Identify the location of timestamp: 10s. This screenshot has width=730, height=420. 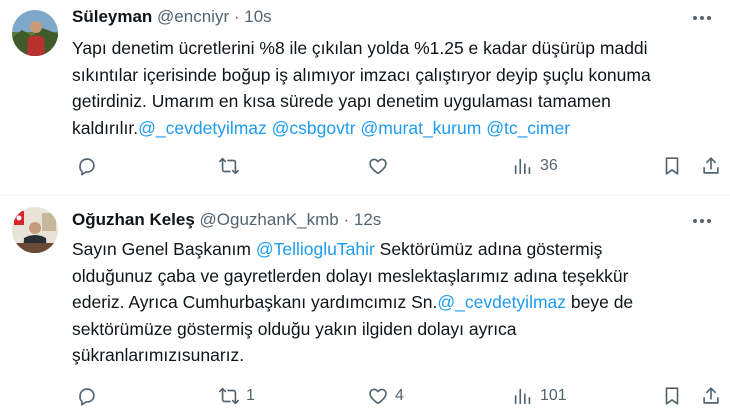
(257, 16).